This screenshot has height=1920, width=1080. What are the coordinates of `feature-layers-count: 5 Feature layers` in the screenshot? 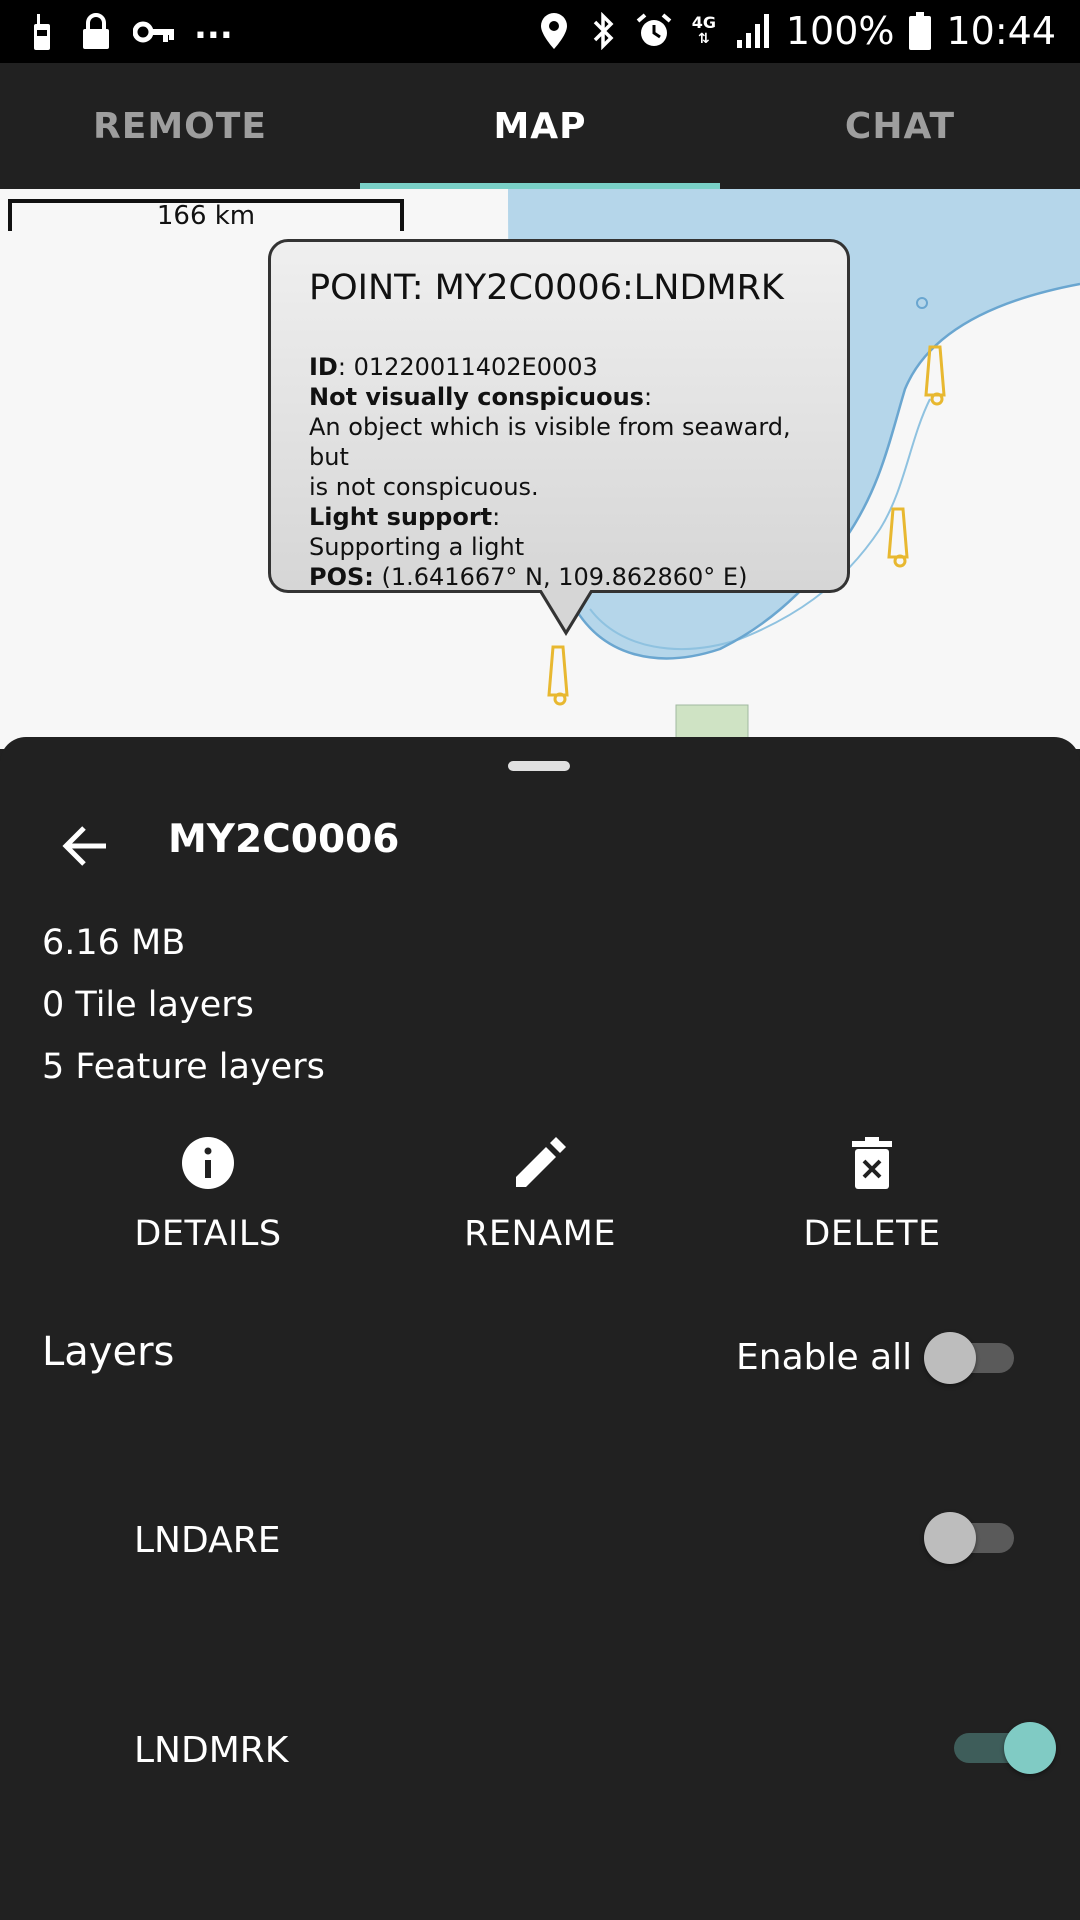 It's located at (183, 1067).